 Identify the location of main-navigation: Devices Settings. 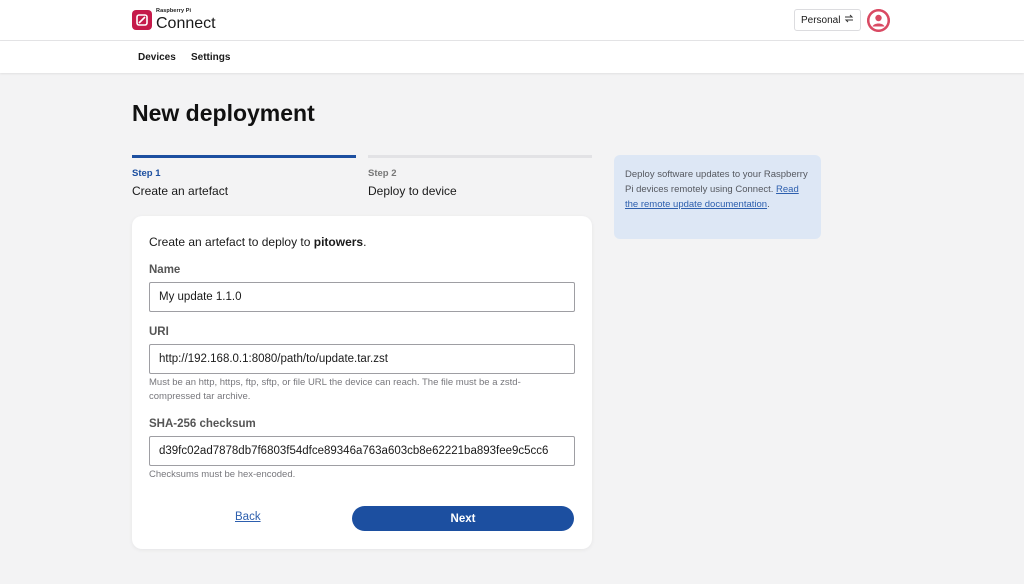
(512, 57).